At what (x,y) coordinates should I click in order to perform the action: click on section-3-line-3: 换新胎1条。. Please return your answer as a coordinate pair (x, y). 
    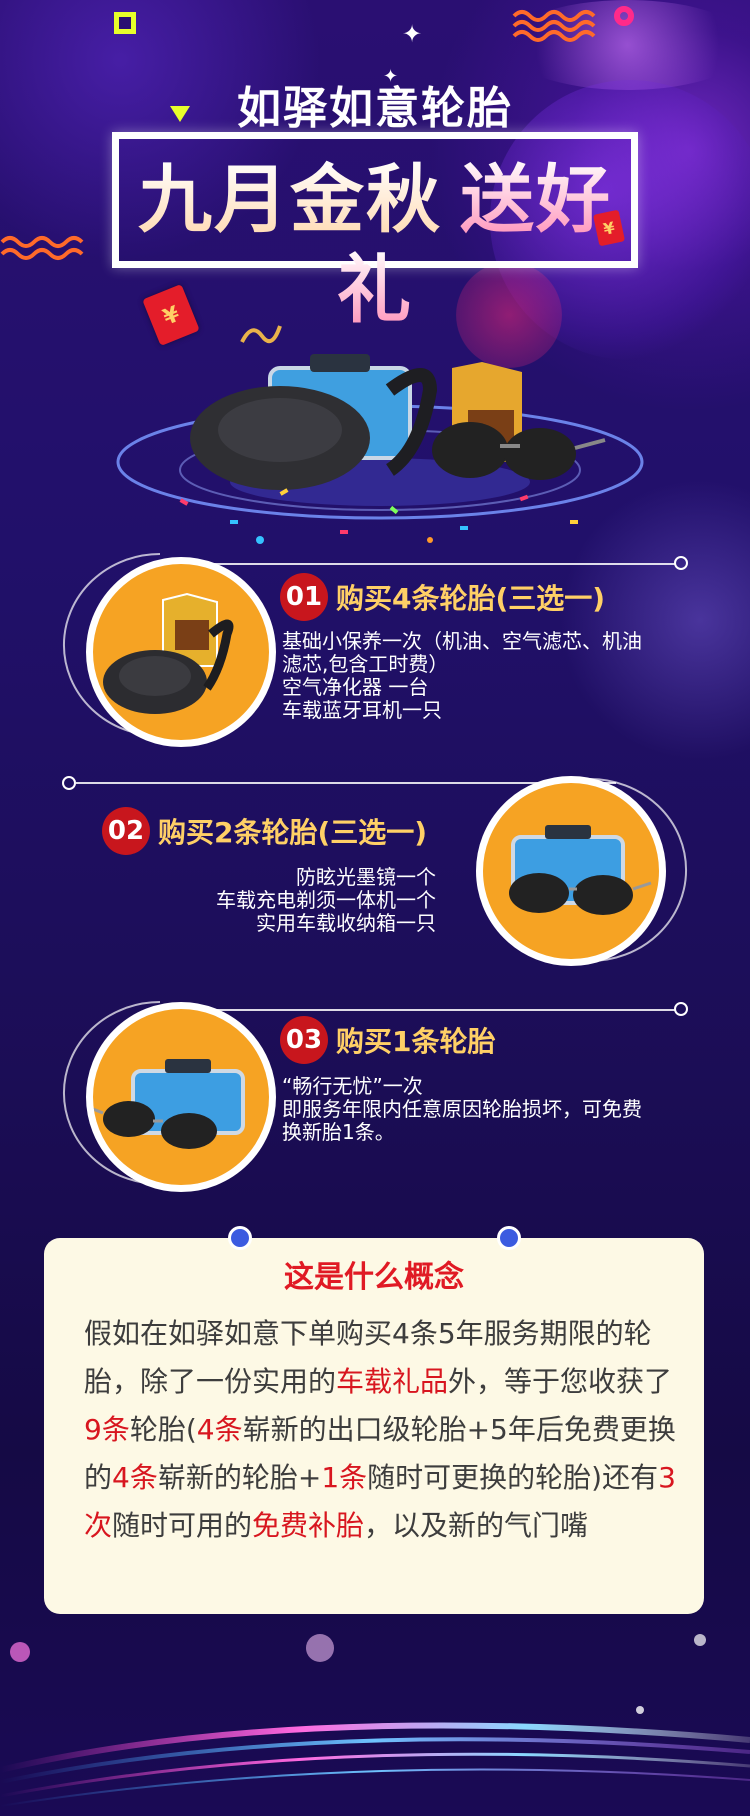
    Looking at the image, I should click on (338, 1132).